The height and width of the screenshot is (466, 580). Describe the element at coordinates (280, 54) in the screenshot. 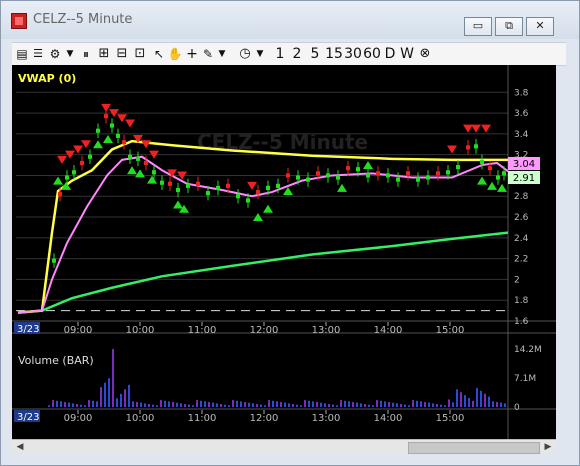

I see `timeframe-1: 1` at that location.